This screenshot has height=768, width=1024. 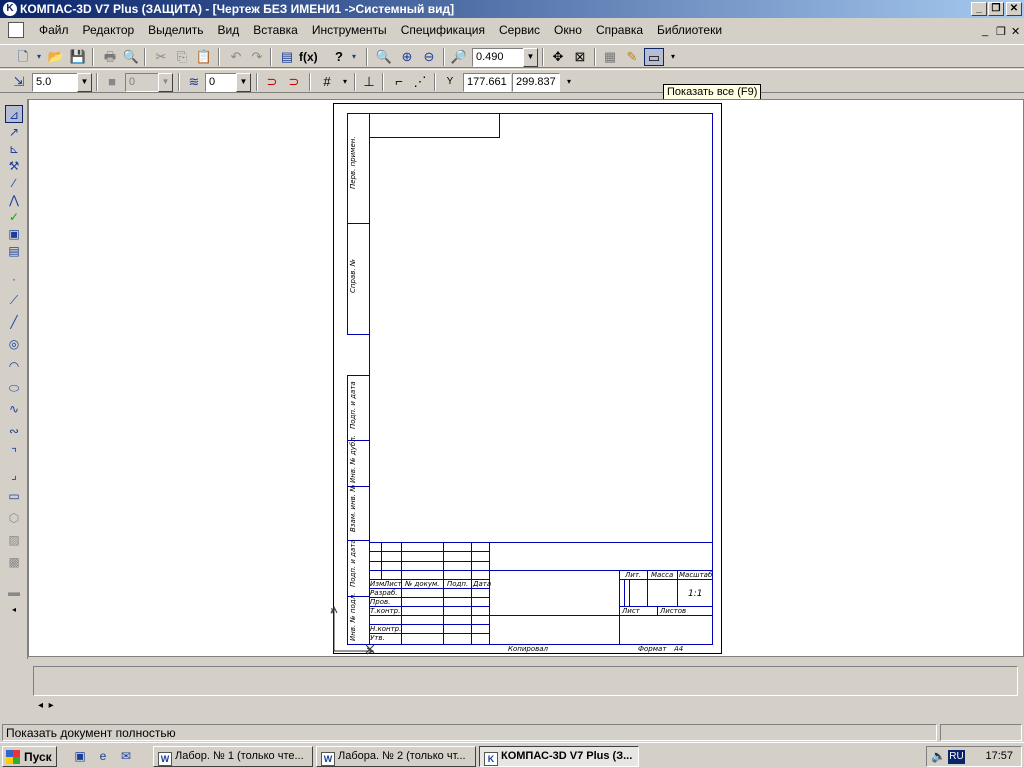 I want to click on variables-icon: f(x), so click(x=308, y=57).